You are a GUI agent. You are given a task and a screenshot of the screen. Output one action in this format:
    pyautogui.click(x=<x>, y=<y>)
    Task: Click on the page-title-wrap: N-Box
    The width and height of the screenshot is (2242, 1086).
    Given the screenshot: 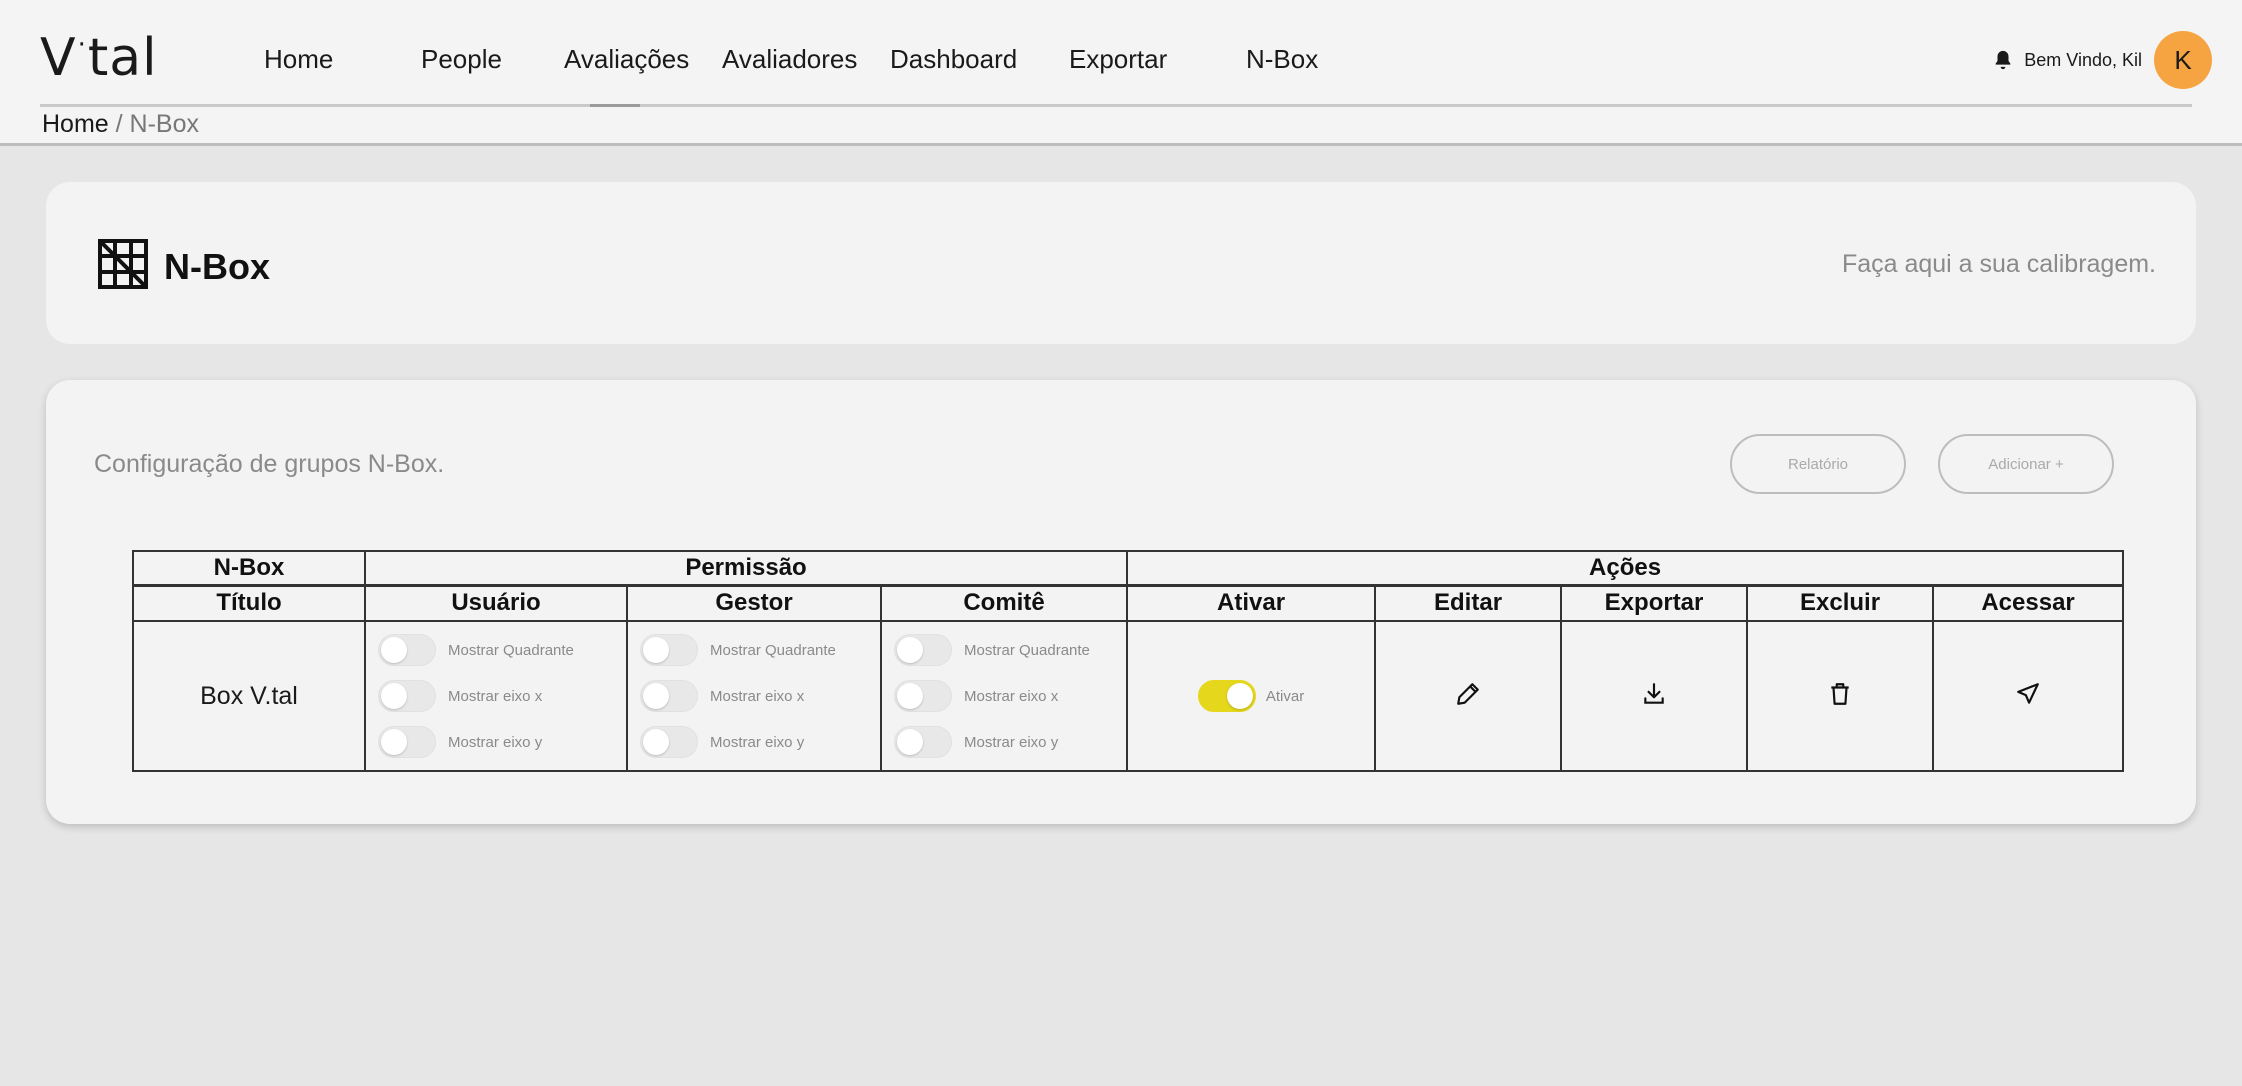 What is the action you would take?
    pyautogui.click(x=183, y=266)
    